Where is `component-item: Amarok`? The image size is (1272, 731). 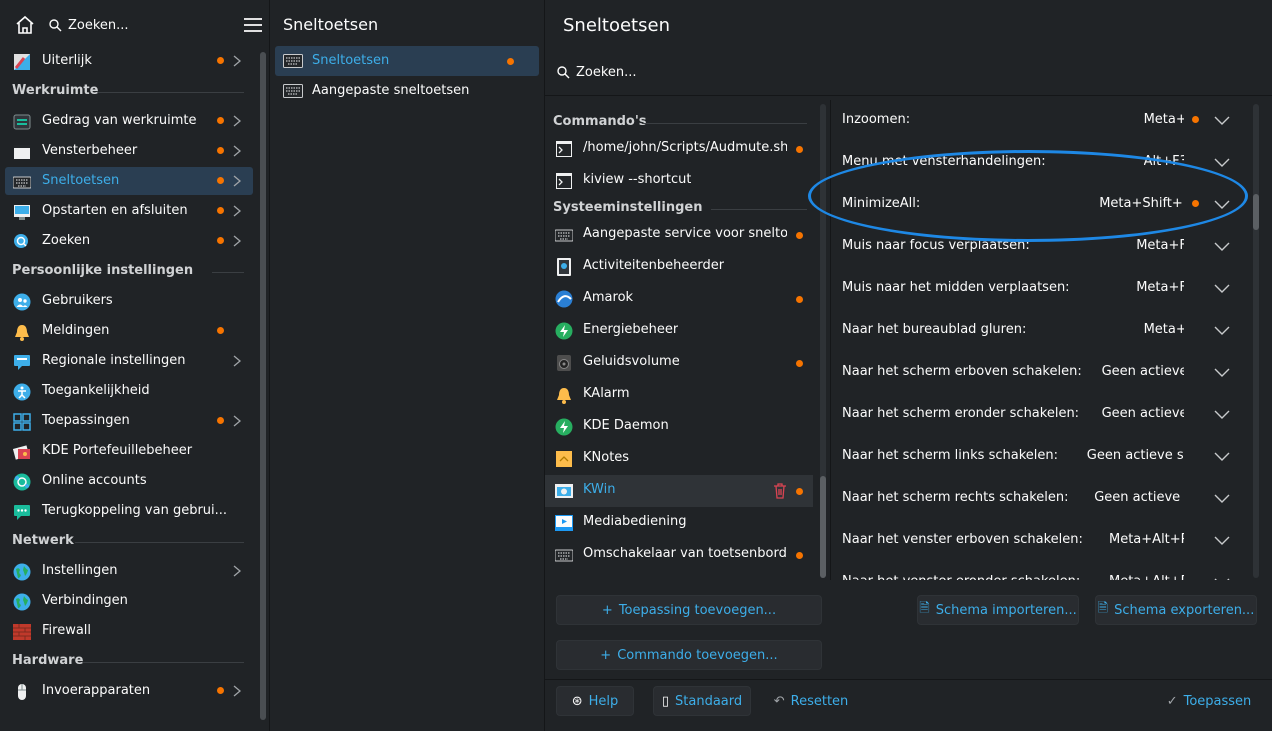
component-item: Amarok is located at coordinates (679, 299).